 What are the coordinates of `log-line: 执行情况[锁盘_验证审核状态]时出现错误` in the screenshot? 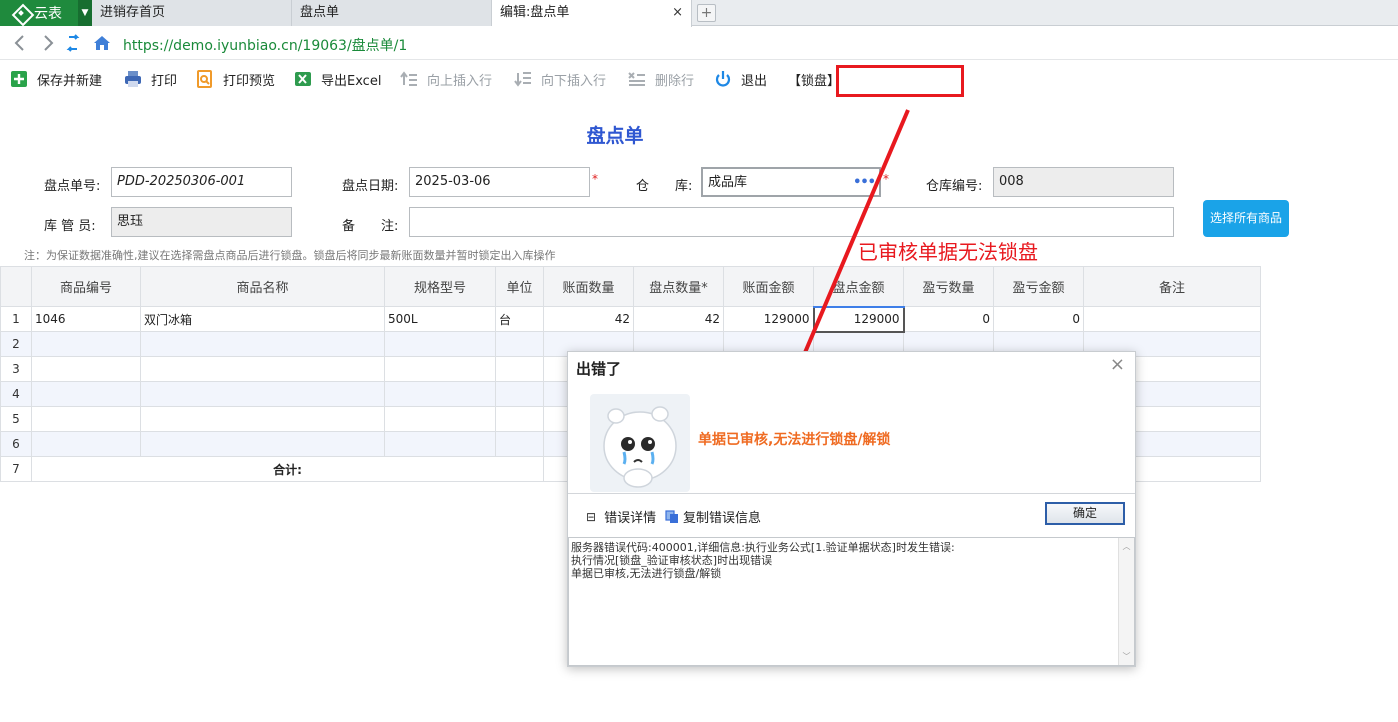 It's located at (672, 560).